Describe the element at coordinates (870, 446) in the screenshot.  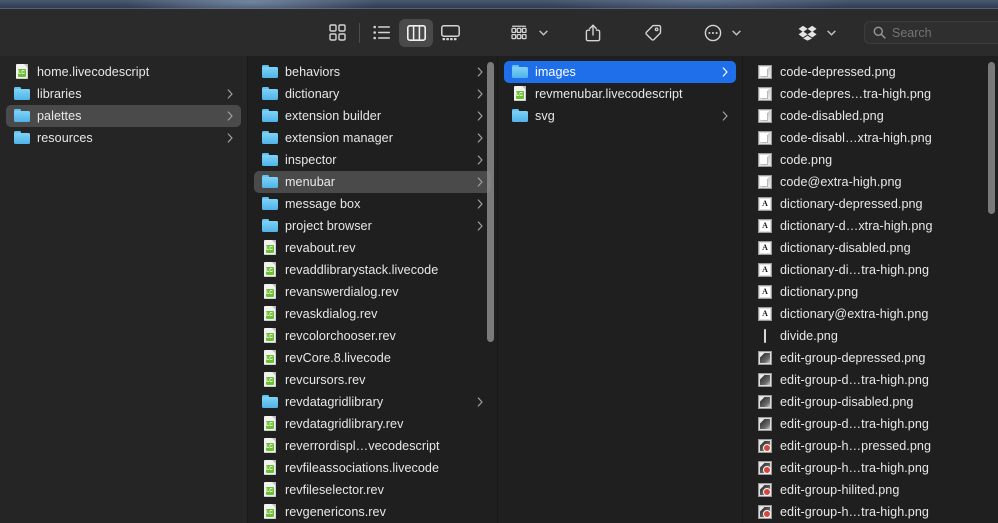
I see `file-row: edit-group-h…pressed.png` at that location.